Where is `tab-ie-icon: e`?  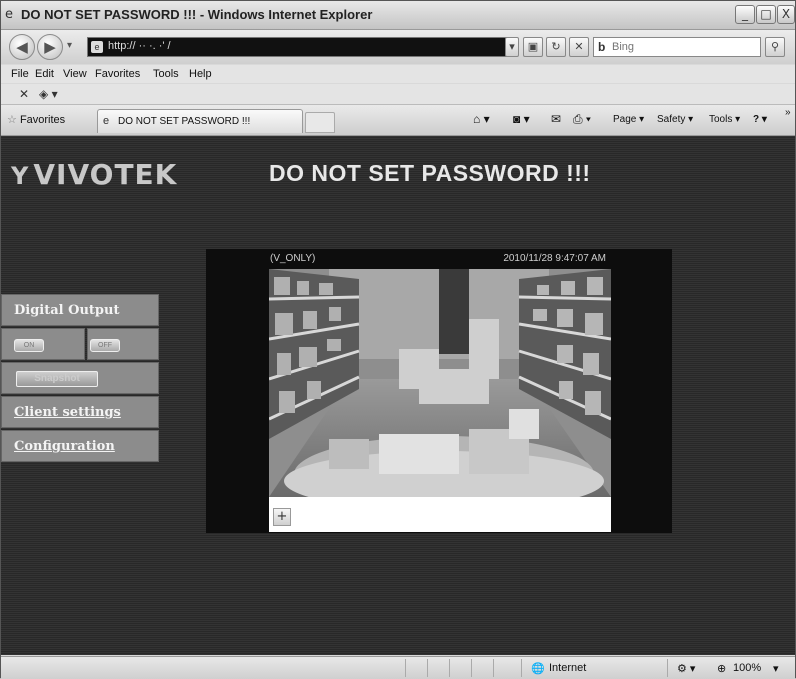
tab-ie-icon: e is located at coordinates (106, 121).